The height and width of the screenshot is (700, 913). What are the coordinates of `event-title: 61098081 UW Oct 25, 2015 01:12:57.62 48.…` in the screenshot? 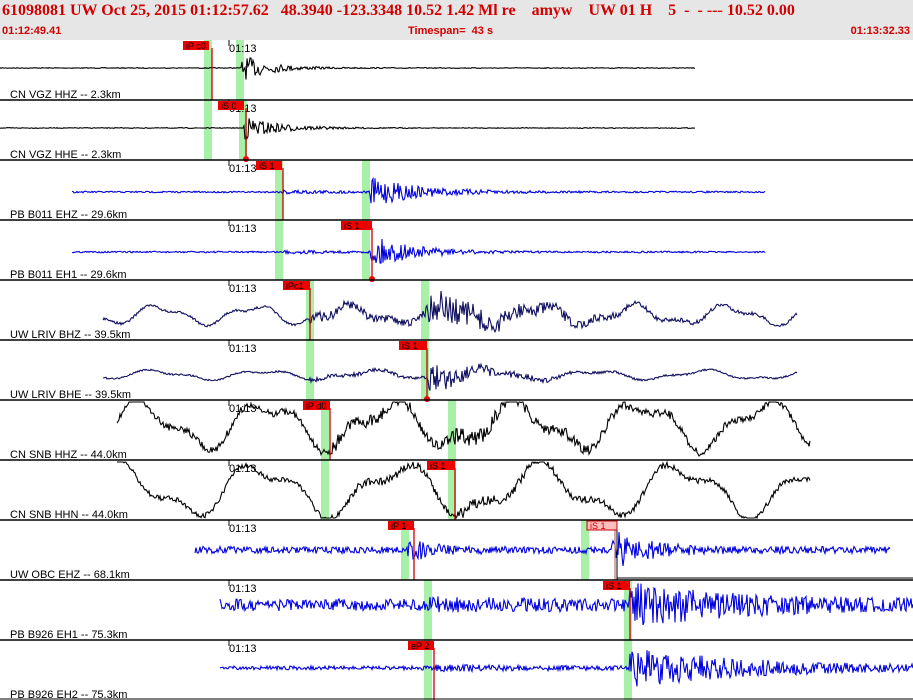 It's located at (398, 10).